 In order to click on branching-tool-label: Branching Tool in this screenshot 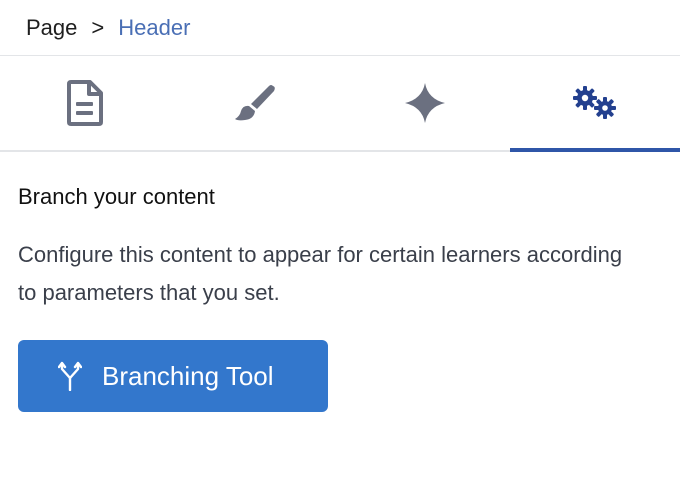, I will do `click(188, 375)`.